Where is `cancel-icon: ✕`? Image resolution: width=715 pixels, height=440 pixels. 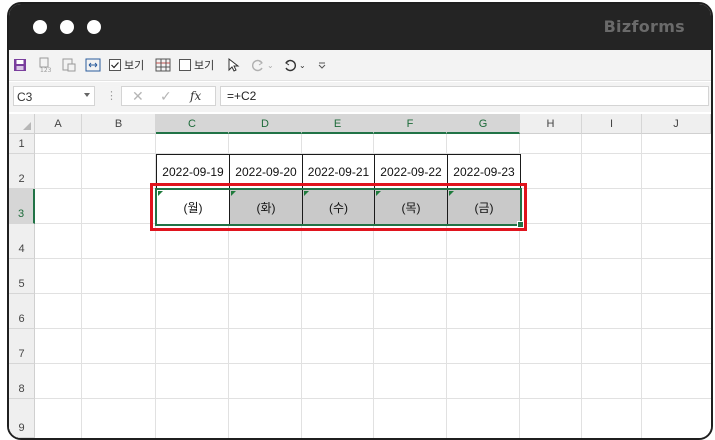 cancel-icon: ✕ is located at coordinates (138, 96).